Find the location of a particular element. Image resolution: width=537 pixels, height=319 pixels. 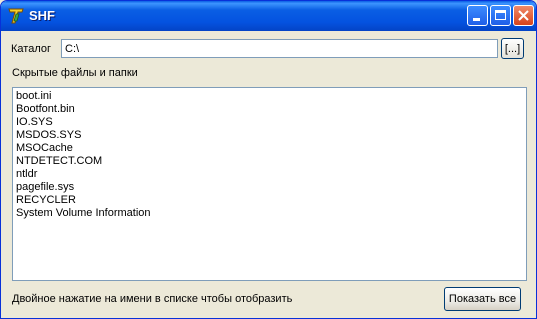

list-item: System Volume Information is located at coordinates (269, 213).